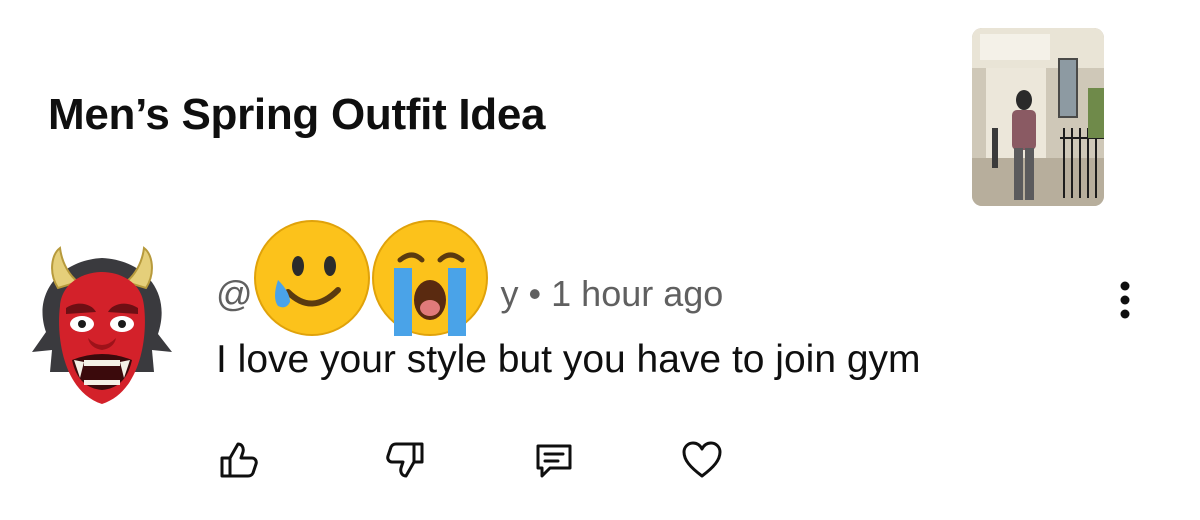 This screenshot has width=1200, height=520. I want to click on thumbs-down-icon, so click(405, 460).